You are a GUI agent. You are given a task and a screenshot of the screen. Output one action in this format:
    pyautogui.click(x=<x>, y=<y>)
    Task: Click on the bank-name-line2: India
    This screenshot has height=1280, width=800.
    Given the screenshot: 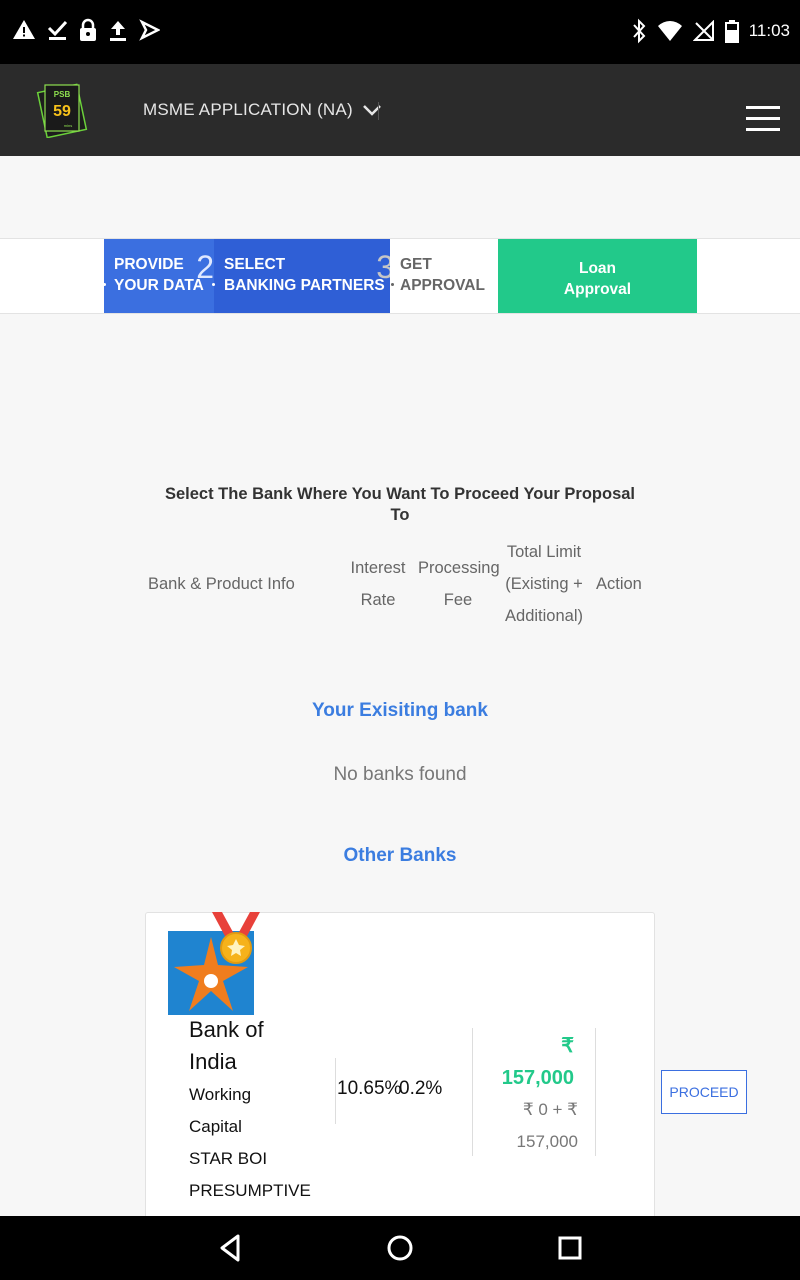 What is the action you would take?
    pyautogui.click(x=213, y=1061)
    